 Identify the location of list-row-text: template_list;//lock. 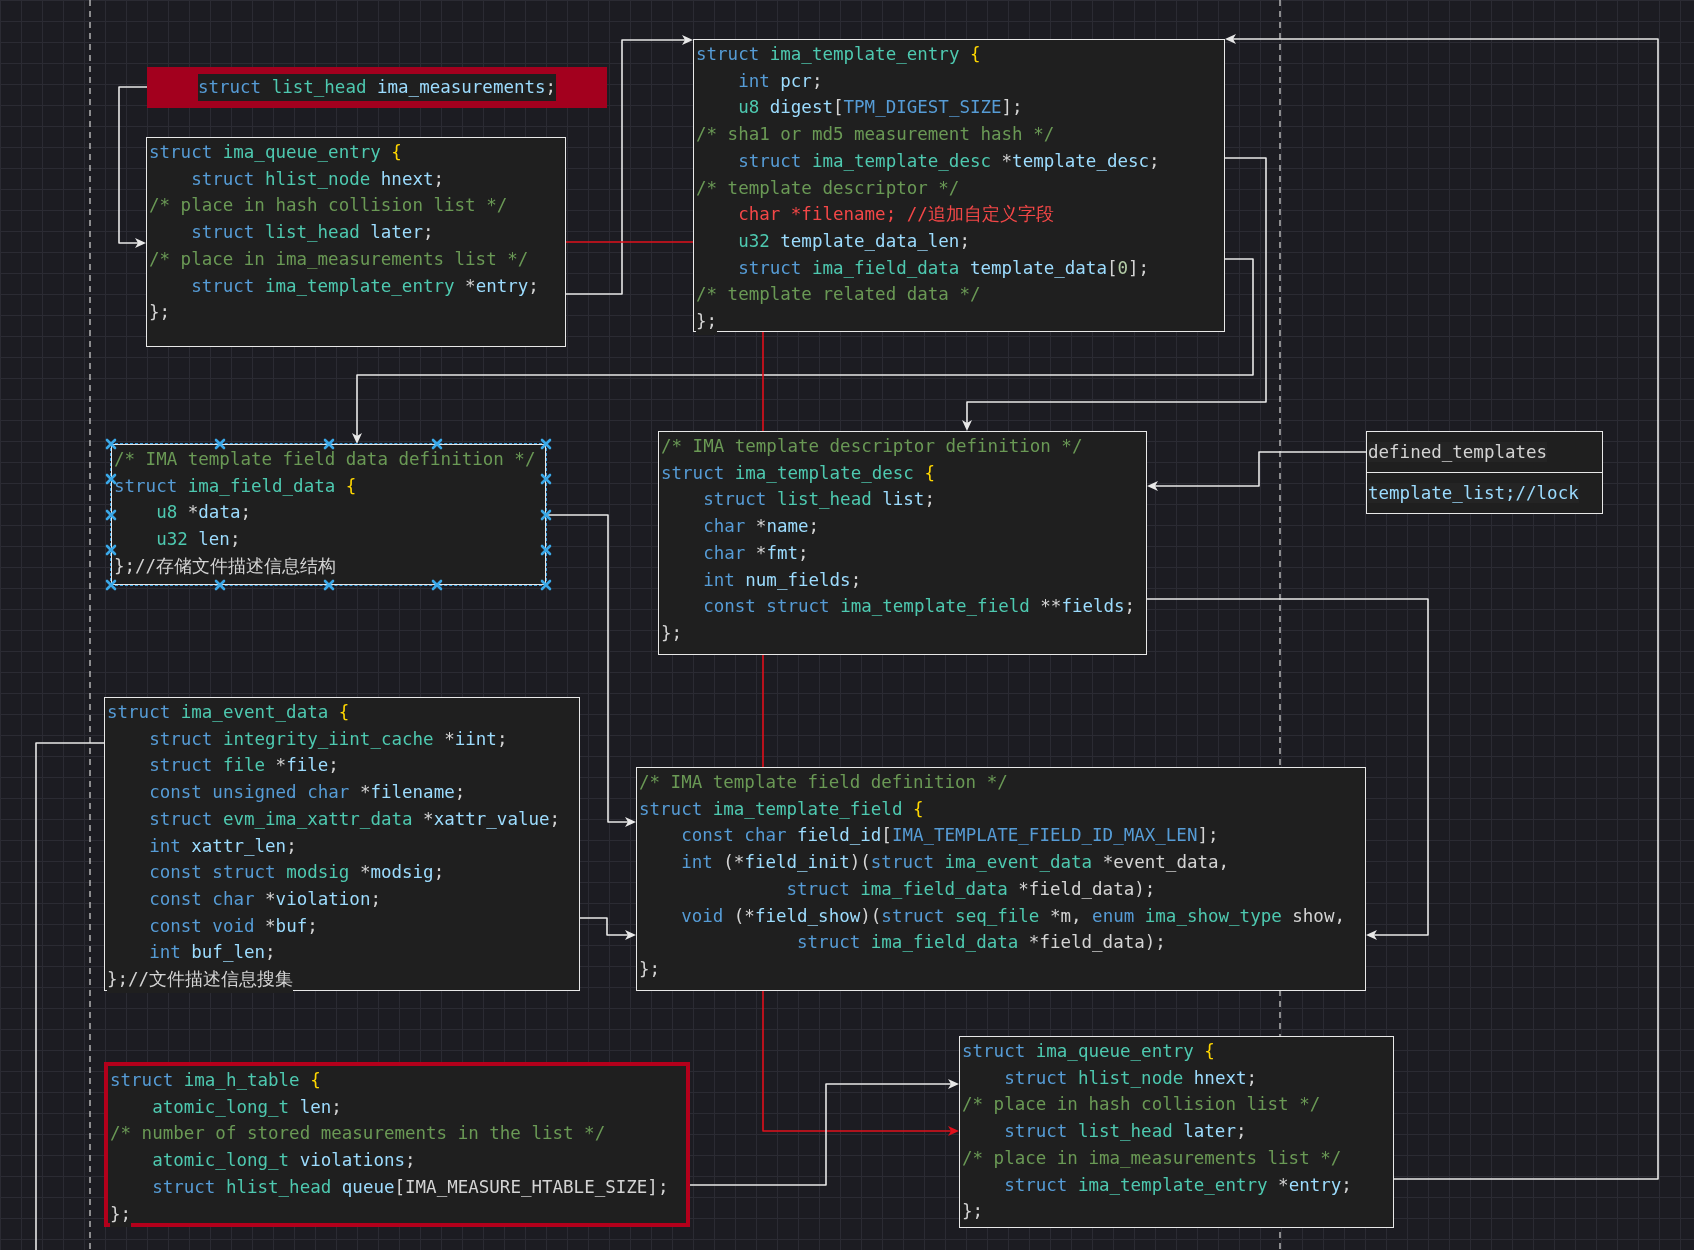
(1473, 493).